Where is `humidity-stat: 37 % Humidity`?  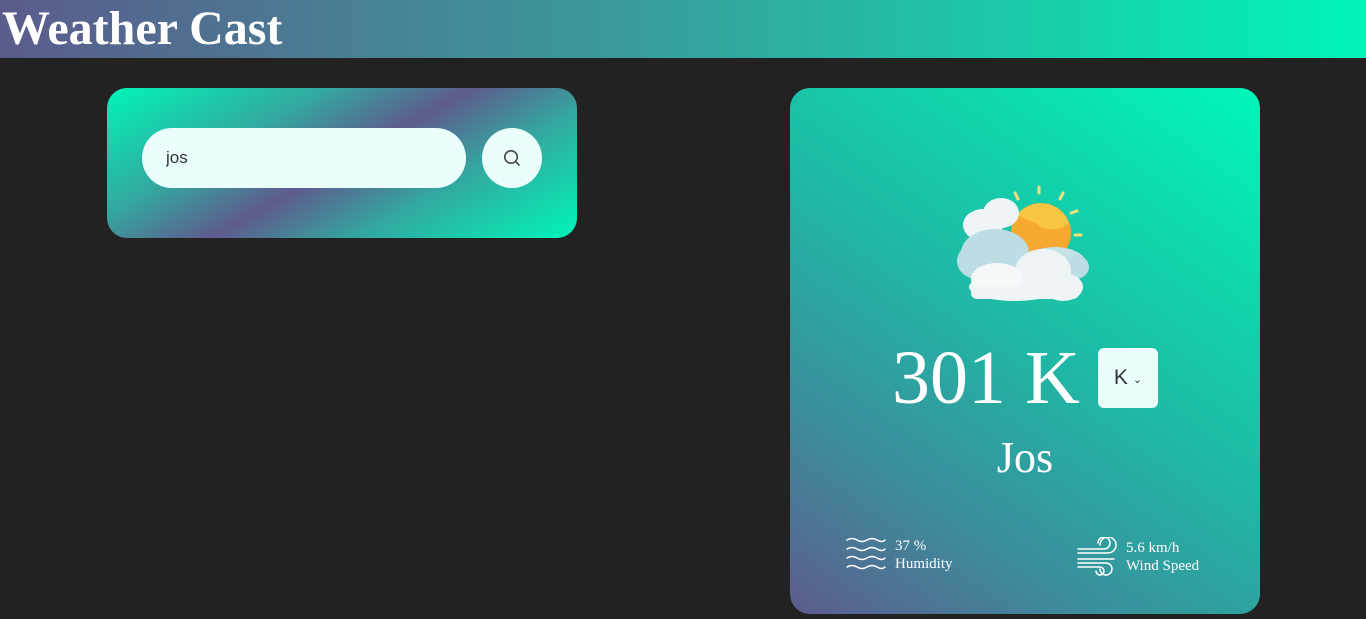 humidity-stat: 37 % Humidity is located at coordinates (899, 555).